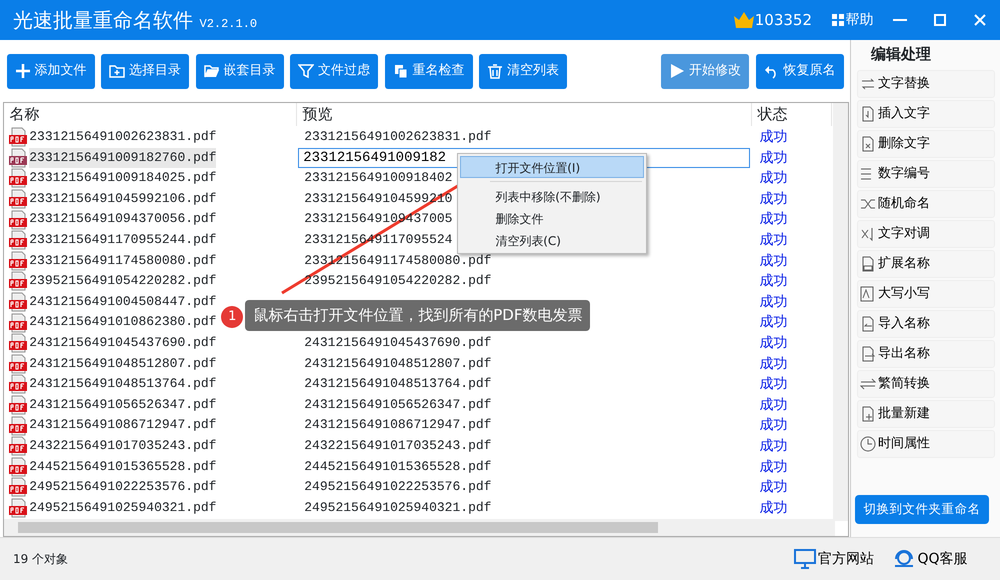 Image resolution: width=1000 pixels, height=580 pixels. What do you see at coordinates (926, 114) in the screenshot?
I see `sidebar-item: 插入文字` at bounding box center [926, 114].